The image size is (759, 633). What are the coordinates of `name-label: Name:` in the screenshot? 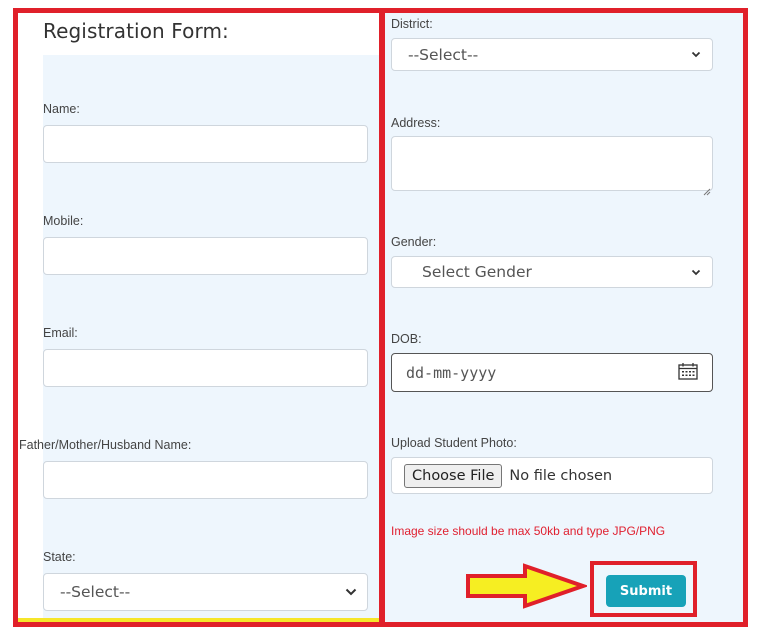 It's located at (61, 109).